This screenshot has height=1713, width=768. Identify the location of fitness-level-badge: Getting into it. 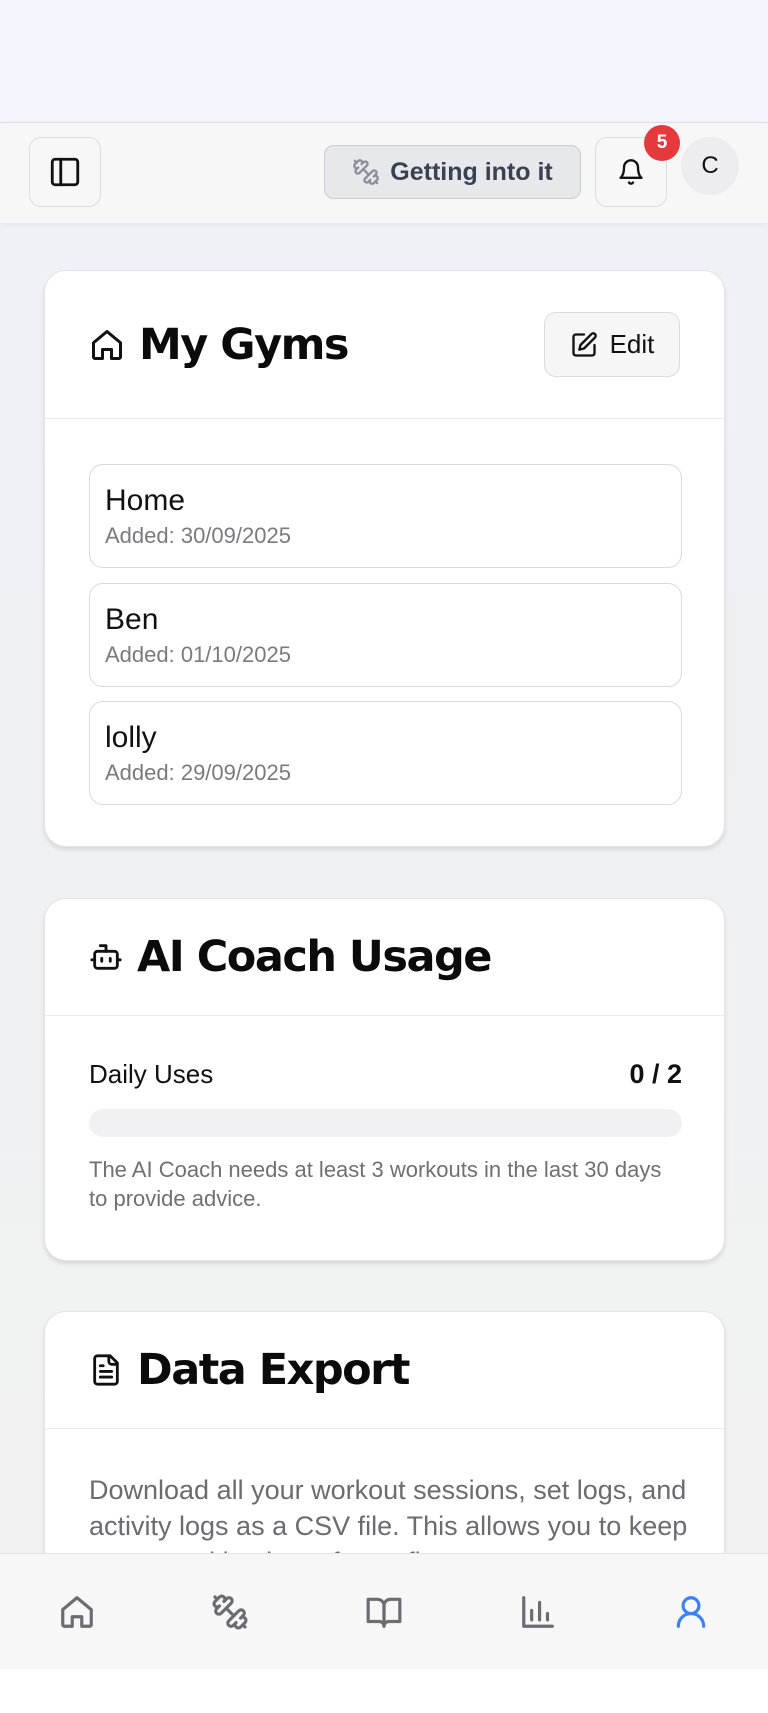
(452, 172).